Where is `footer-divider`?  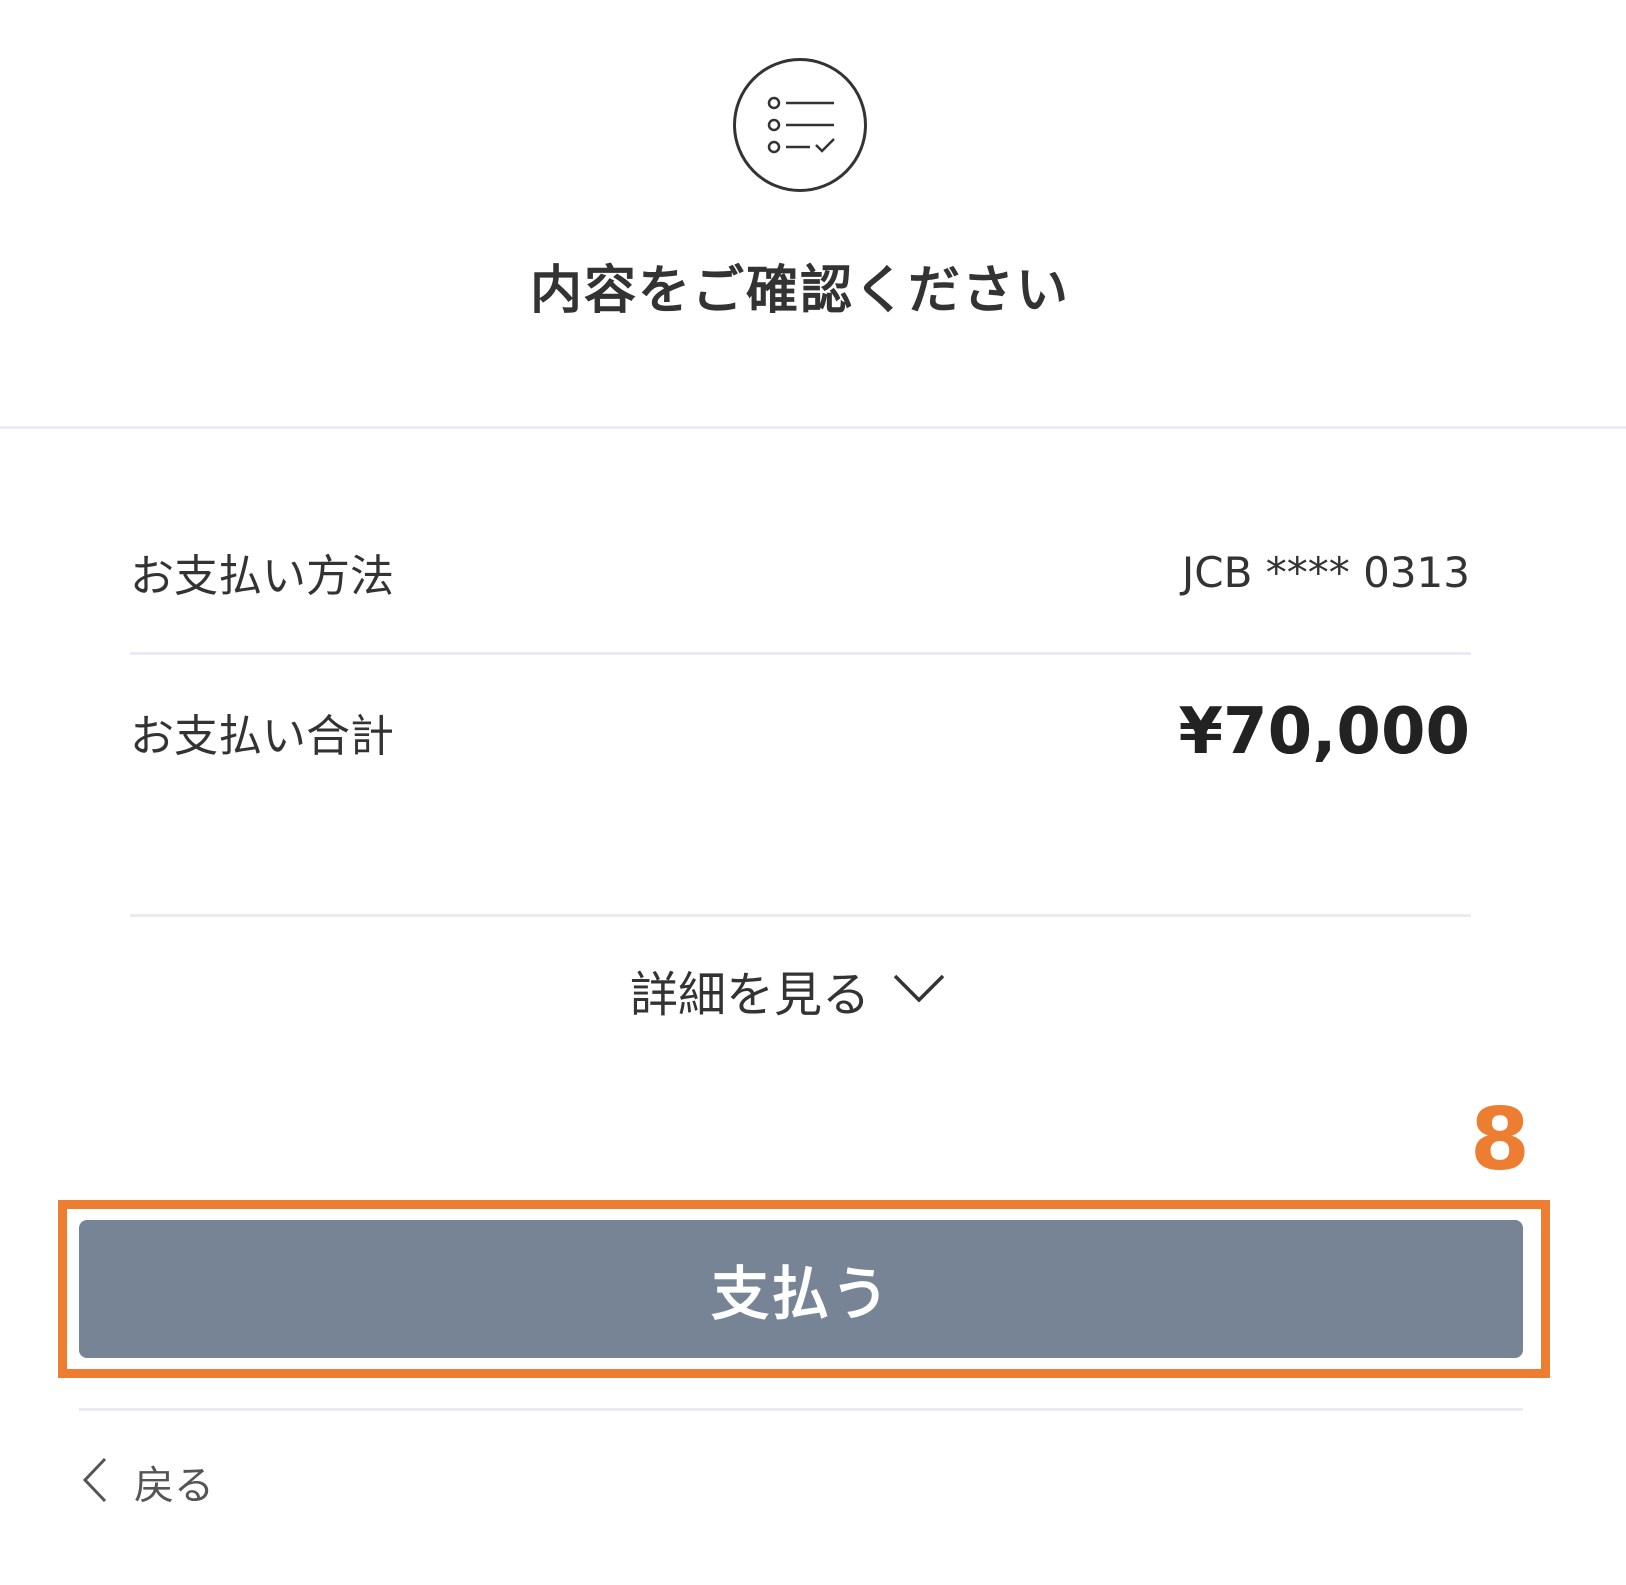
footer-divider is located at coordinates (801, 1409).